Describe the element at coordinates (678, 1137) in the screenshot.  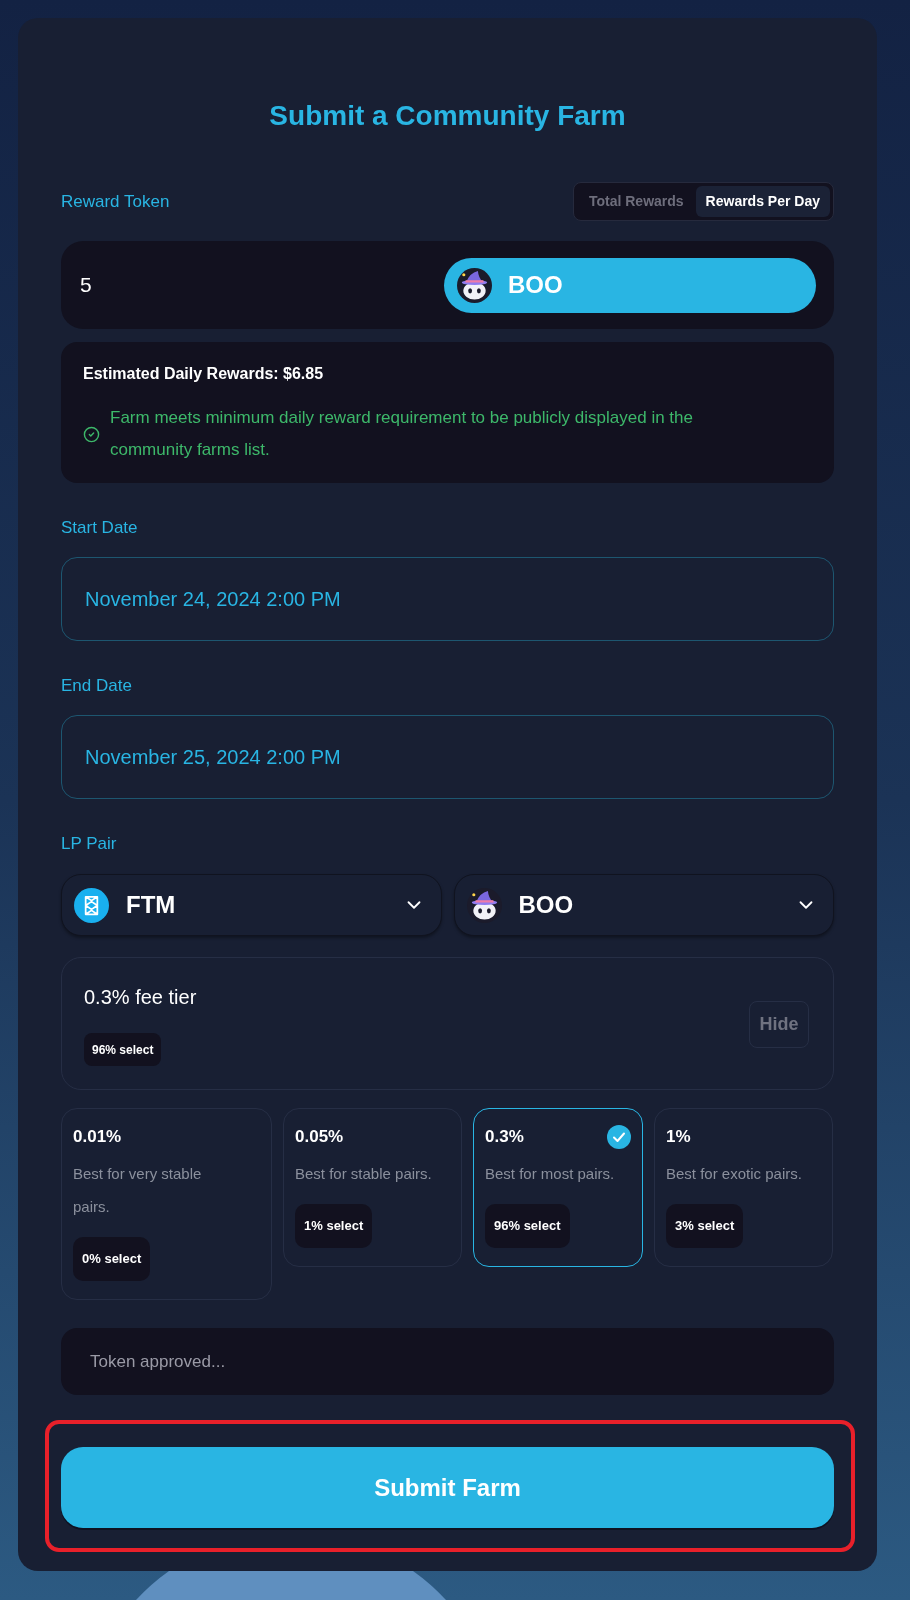
I see `fee-percent: 1%` at that location.